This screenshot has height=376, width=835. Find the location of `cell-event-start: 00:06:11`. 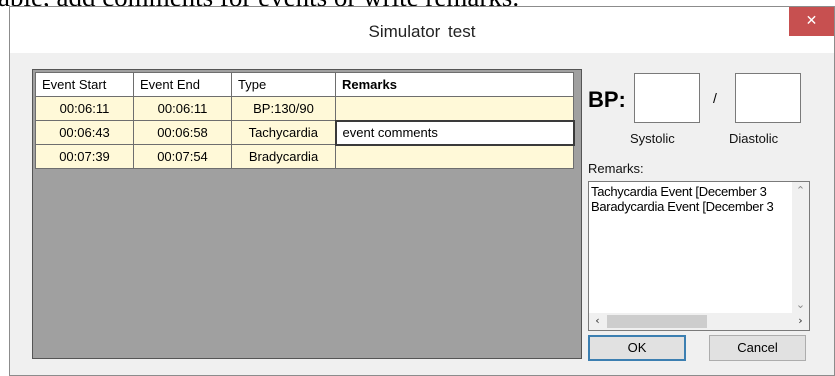

cell-event-start: 00:06:11 is located at coordinates (84, 108).